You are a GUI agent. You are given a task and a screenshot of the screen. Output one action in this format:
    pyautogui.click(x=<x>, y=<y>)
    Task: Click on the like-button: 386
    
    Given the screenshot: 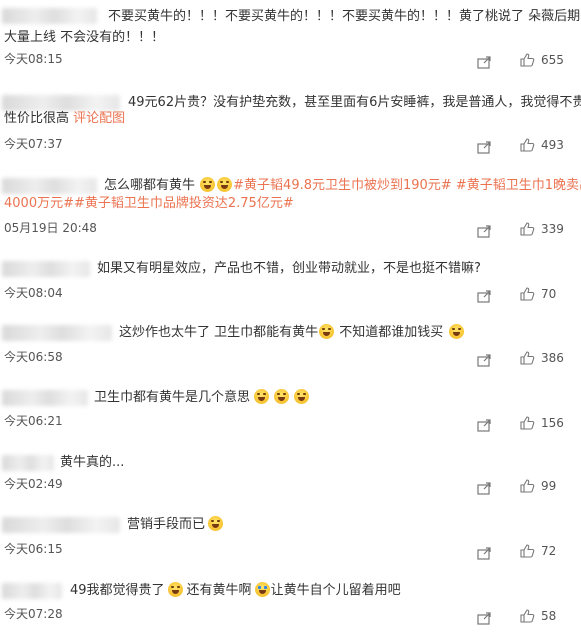 What is the action you would take?
    pyautogui.click(x=542, y=358)
    